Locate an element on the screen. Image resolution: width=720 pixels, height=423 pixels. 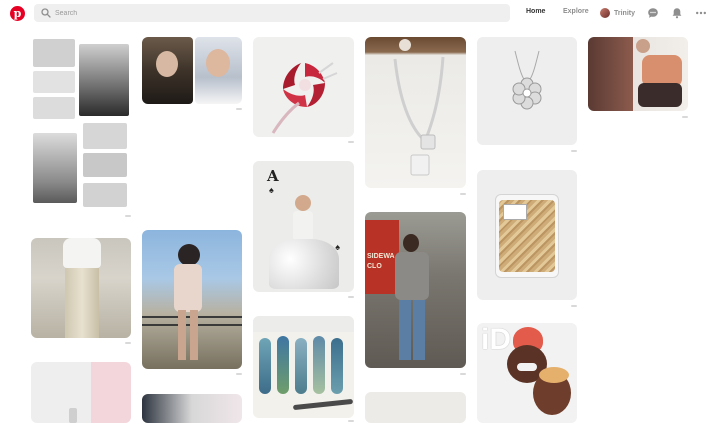
pin-partial-bottom is located at coordinates (415, 407).